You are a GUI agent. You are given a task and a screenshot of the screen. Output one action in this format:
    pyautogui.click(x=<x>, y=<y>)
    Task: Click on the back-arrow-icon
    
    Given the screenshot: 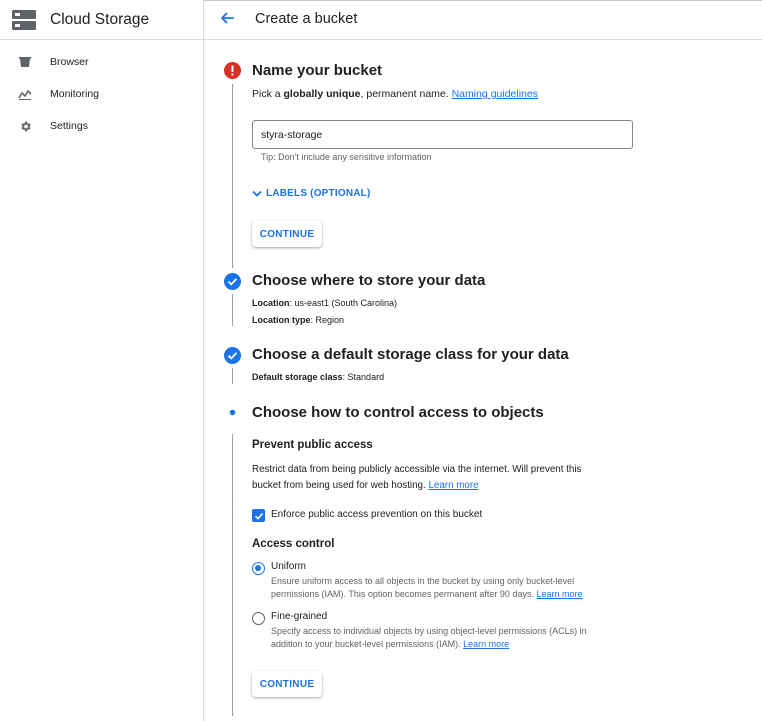 What is the action you would take?
    pyautogui.click(x=227, y=18)
    